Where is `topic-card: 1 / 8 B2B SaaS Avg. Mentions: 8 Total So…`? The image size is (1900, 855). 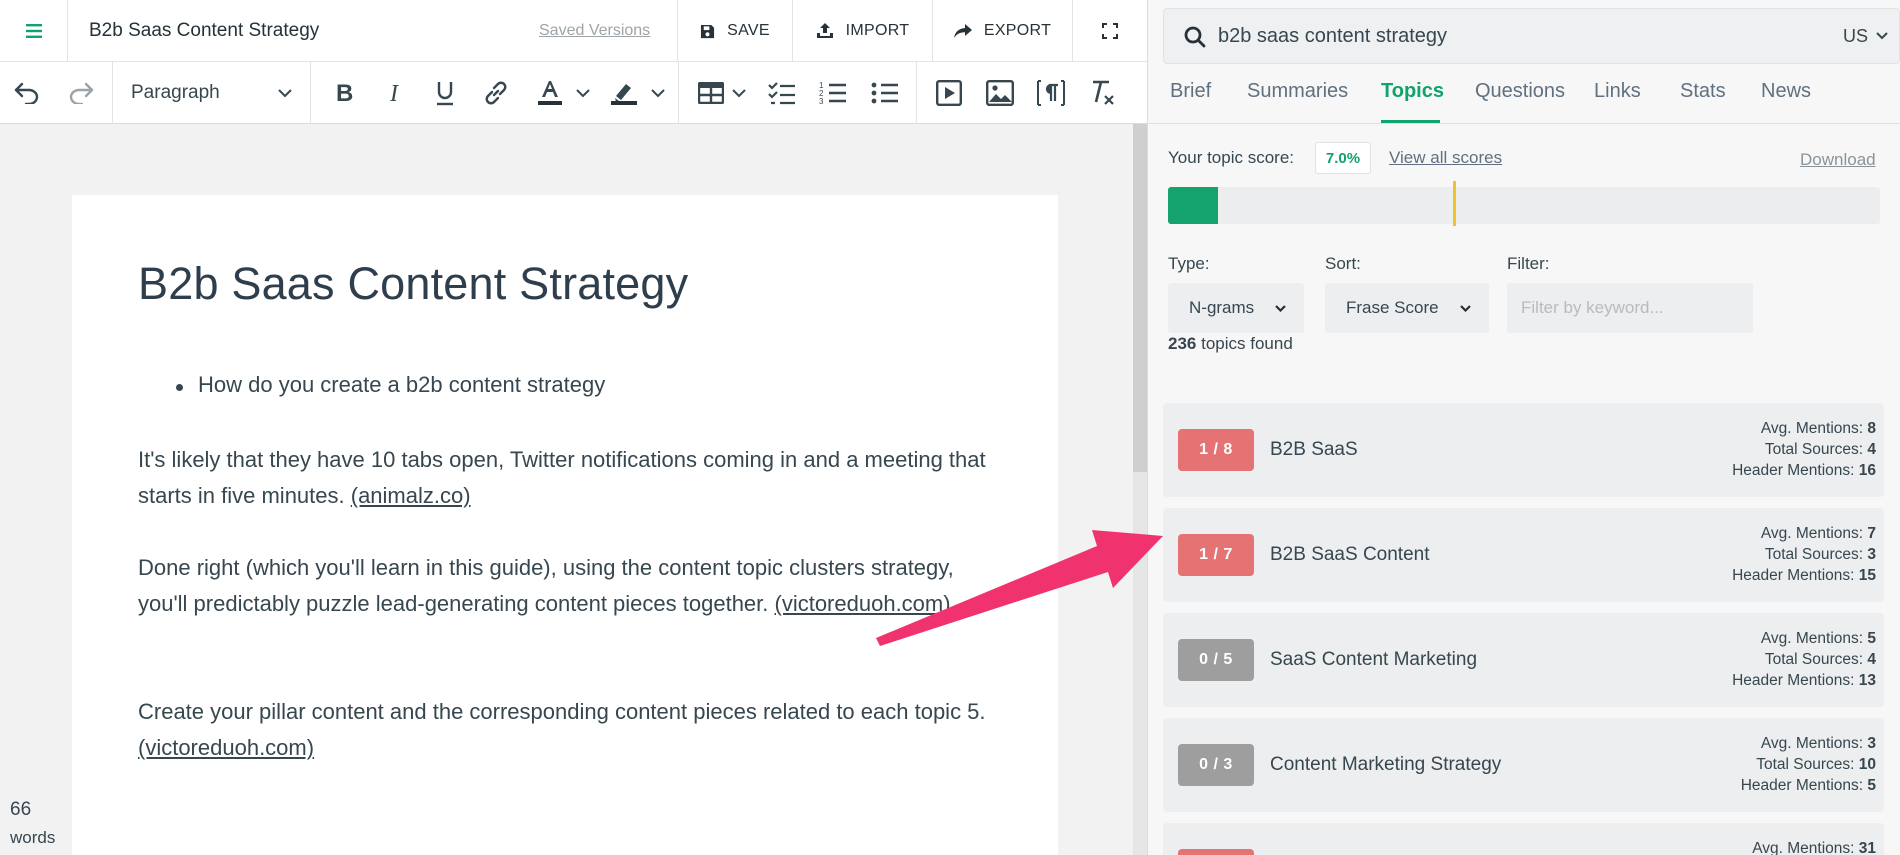 topic-card: 1 / 8 B2B SaaS Avg. Mentions: 8 Total So… is located at coordinates (1523, 450).